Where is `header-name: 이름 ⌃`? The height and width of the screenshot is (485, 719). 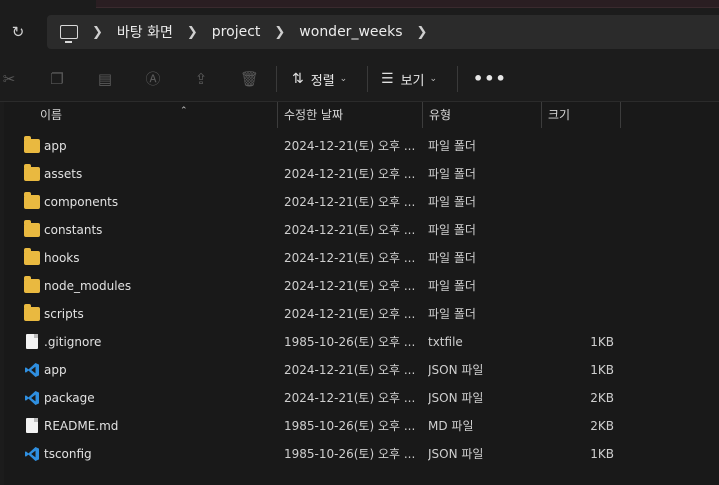
header-name: 이름 ⌃ is located at coordinates (156, 115).